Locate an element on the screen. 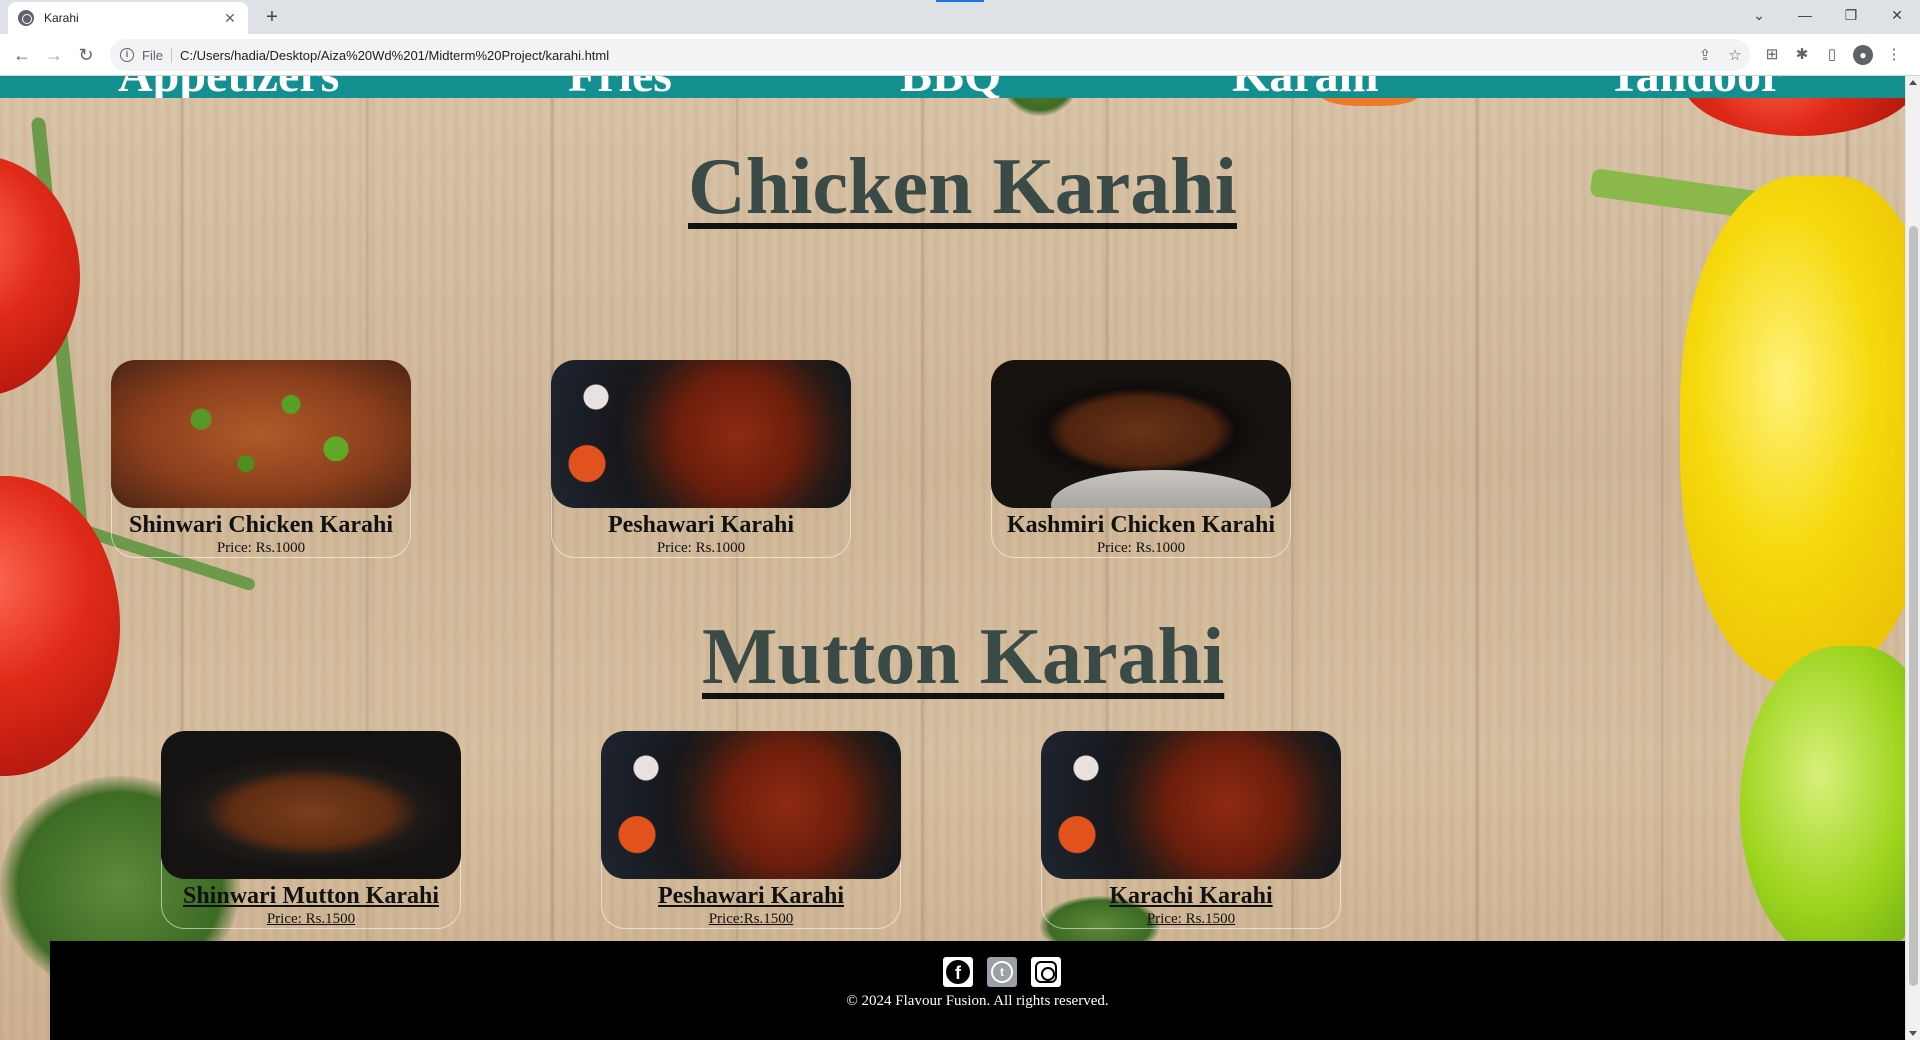 Image resolution: width=1920 pixels, height=1040 pixels. nav-link-bbq: BBQ is located at coordinates (950, 87).